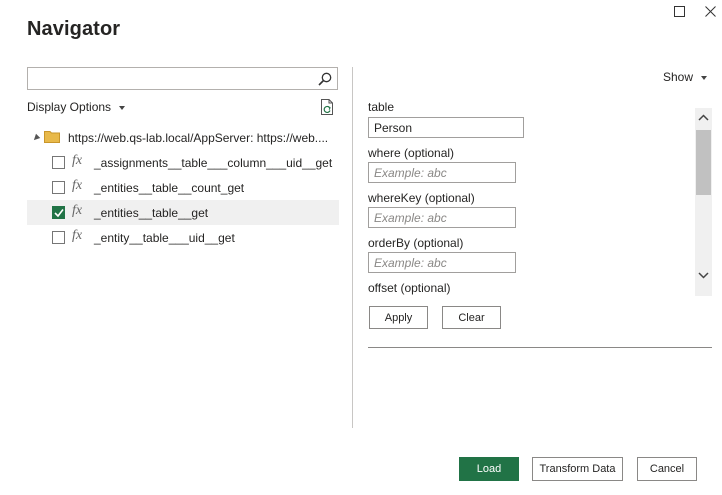 The height and width of the screenshot is (495, 722). What do you see at coordinates (442, 262) in the screenshot?
I see `param-input-orderby: Example: abc` at bounding box center [442, 262].